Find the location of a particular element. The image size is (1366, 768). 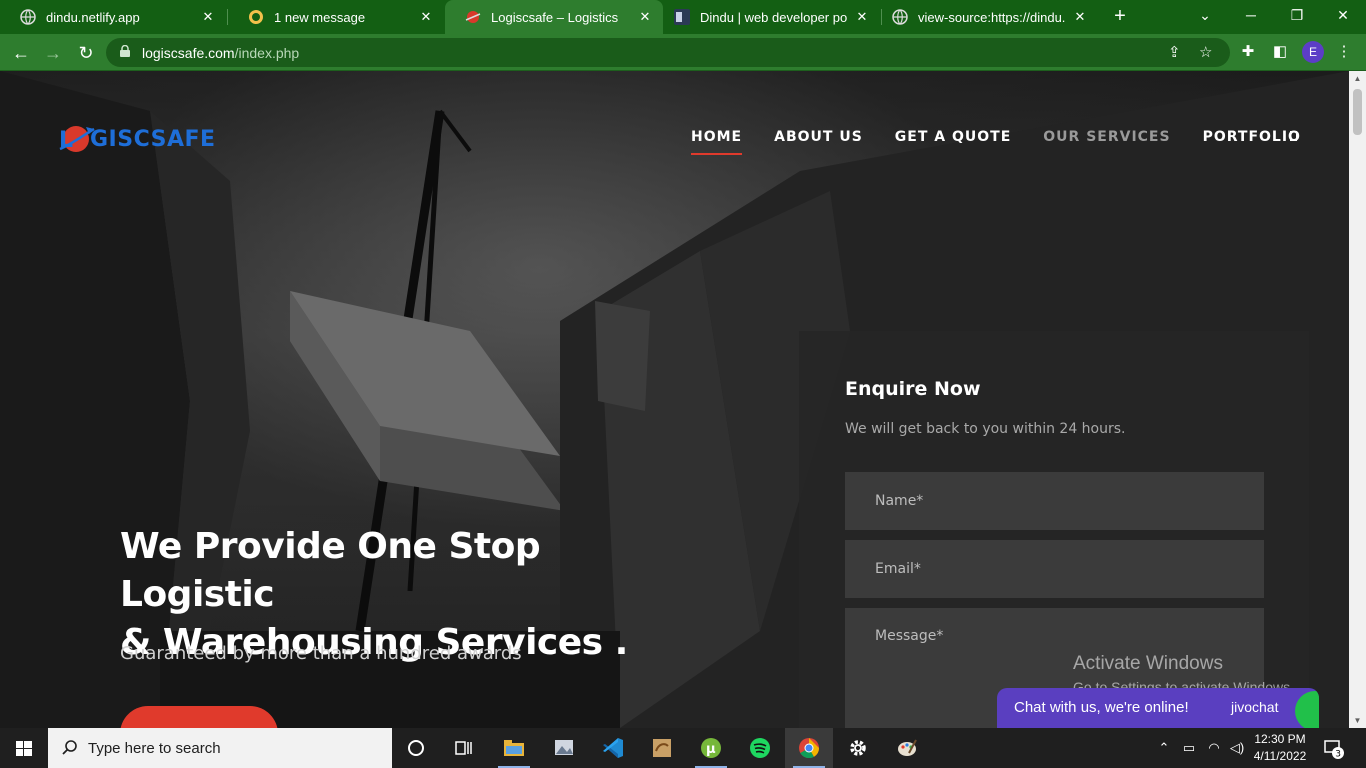

nav-our-services: OUR SERVICES is located at coordinates (1106, 142).